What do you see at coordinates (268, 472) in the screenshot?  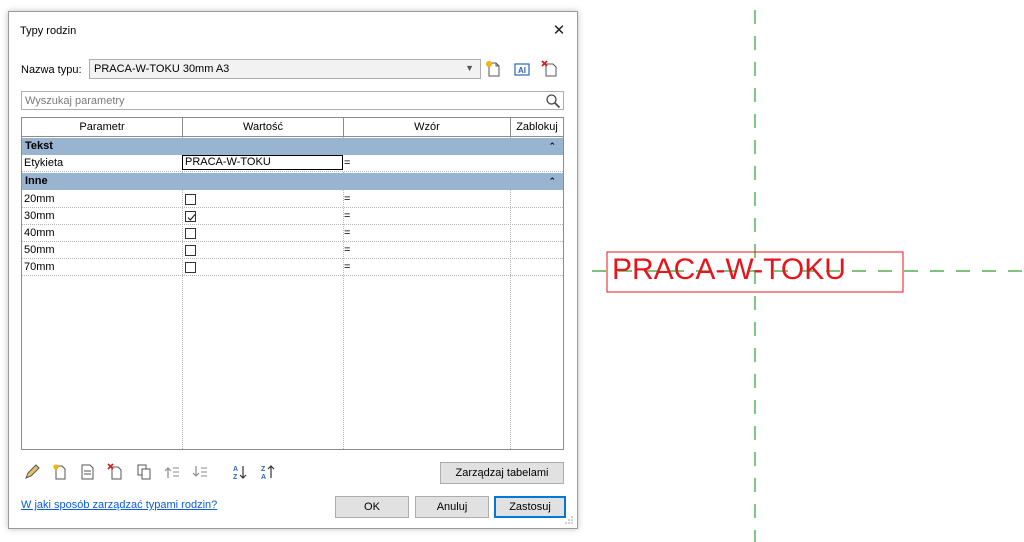 I see `sort-descending-icon: Z A` at bounding box center [268, 472].